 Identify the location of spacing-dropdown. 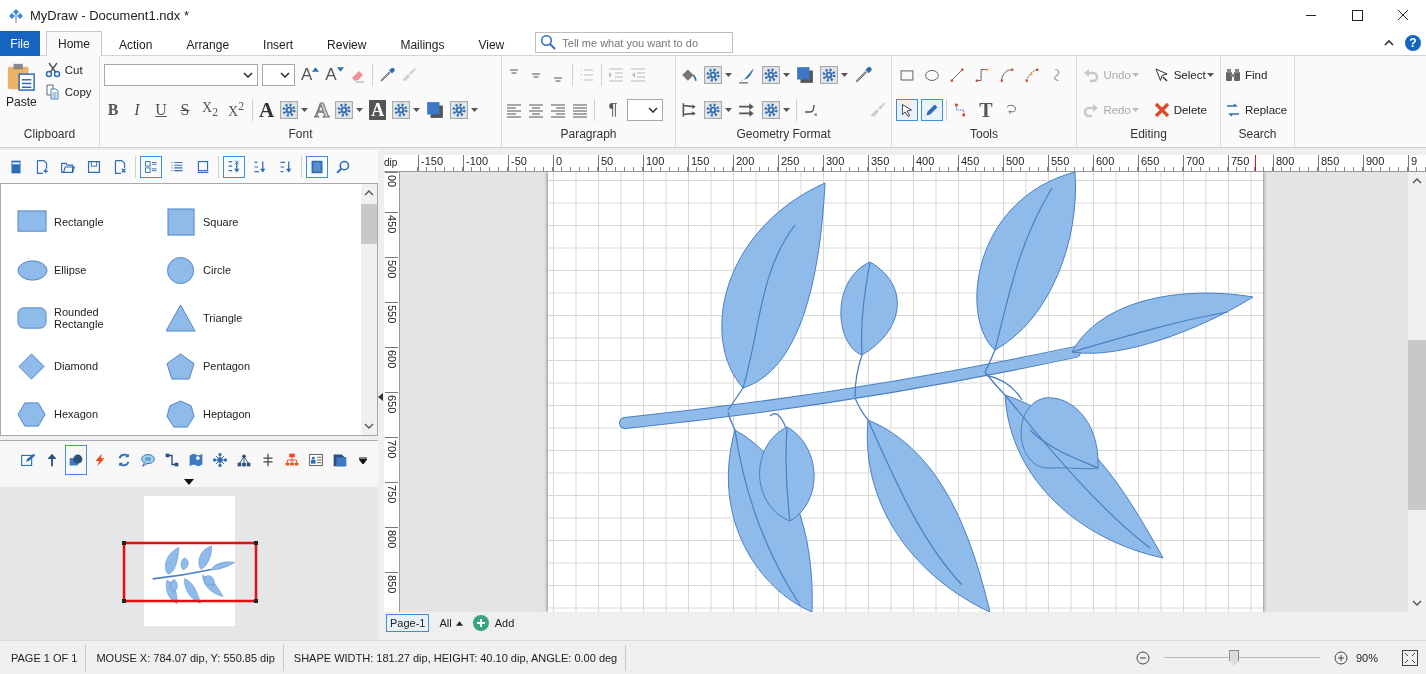
(645, 109).